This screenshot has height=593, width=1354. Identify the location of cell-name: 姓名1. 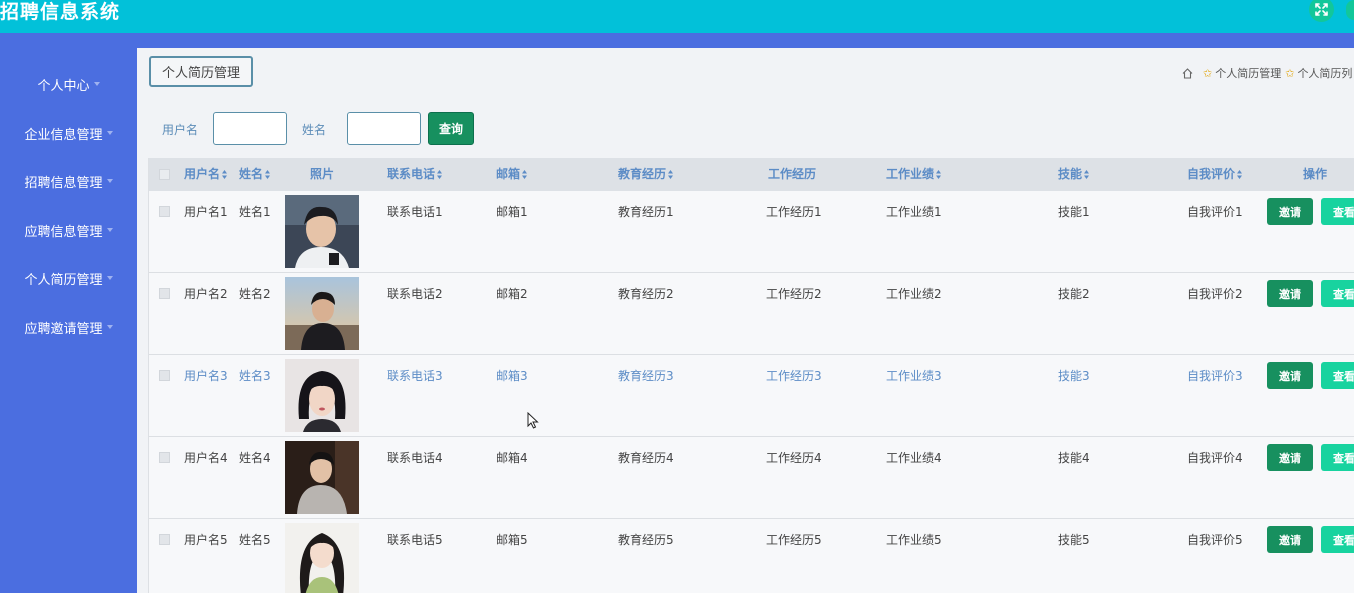
(255, 212).